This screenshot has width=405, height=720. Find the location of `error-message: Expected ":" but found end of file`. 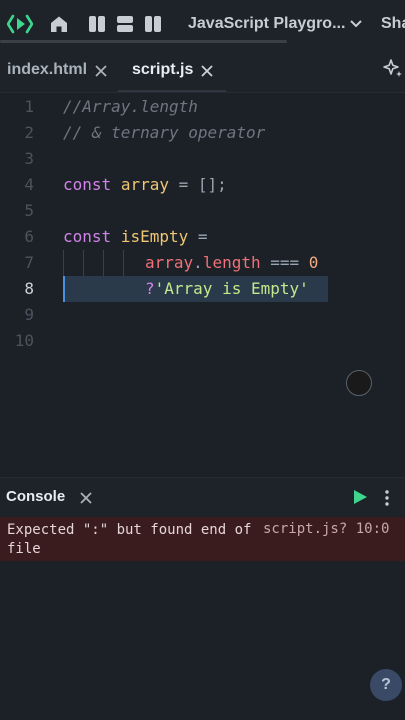

error-message: Expected ":" but found end of file is located at coordinates (133, 539).